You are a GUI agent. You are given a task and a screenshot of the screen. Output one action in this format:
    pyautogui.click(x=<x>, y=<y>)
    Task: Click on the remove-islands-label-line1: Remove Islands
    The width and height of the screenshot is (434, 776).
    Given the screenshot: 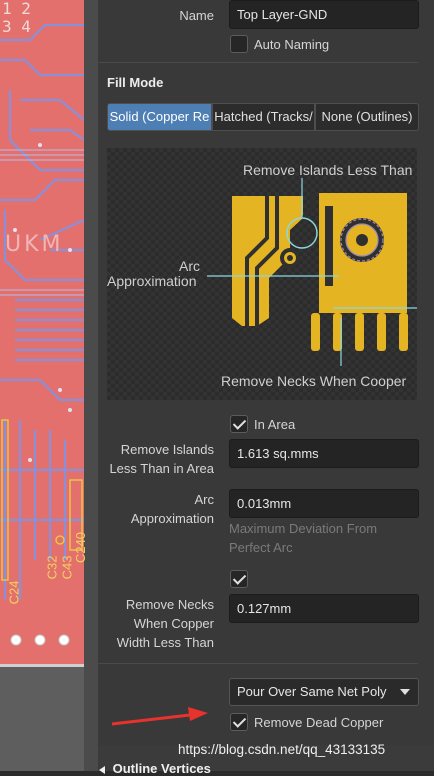 What is the action you would take?
    pyautogui.click(x=167, y=449)
    